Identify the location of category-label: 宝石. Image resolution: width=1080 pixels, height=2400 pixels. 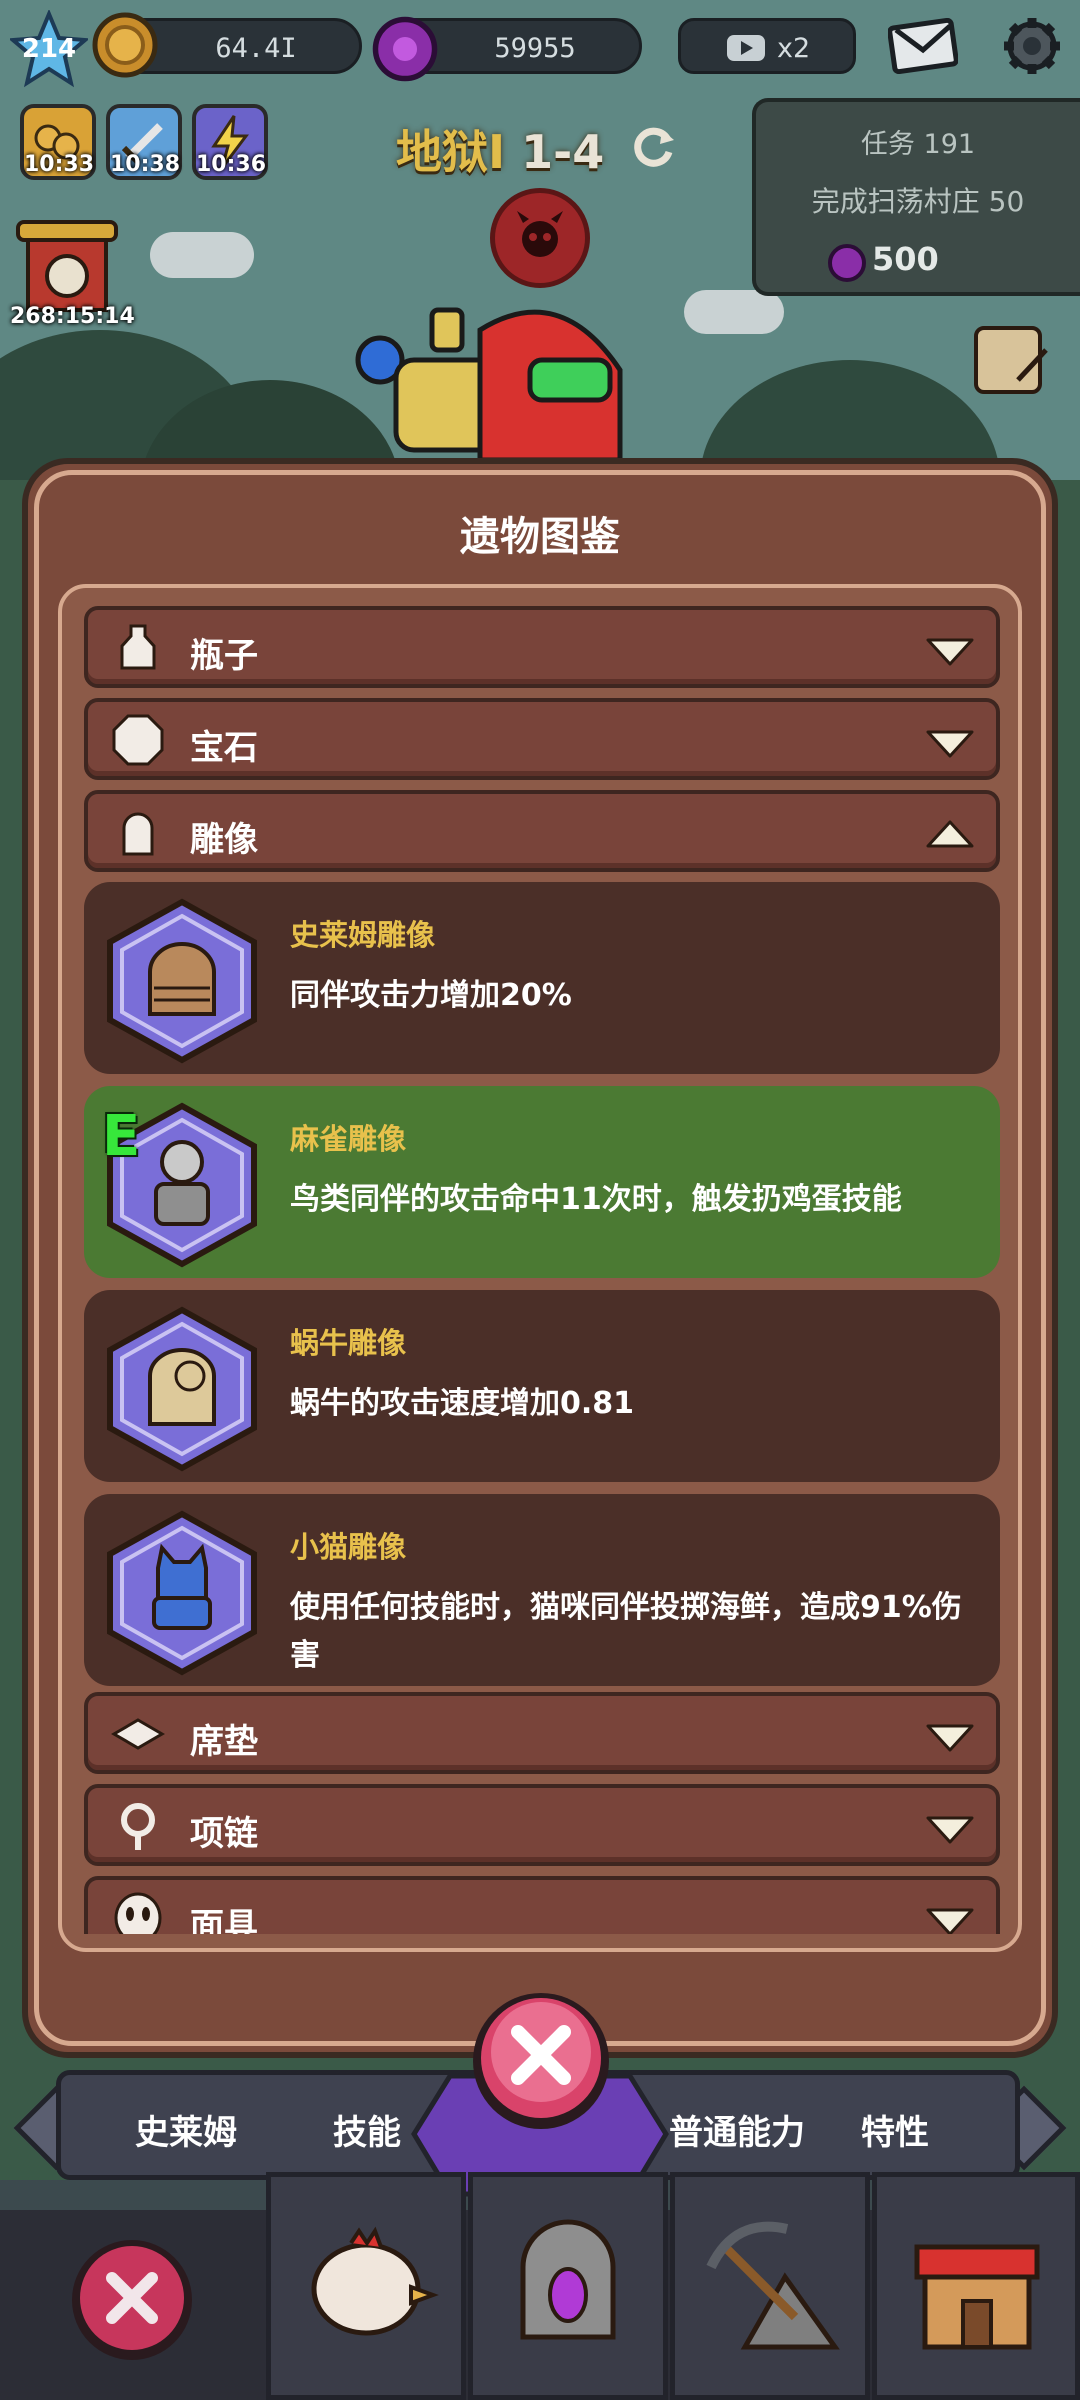
(224, 748).